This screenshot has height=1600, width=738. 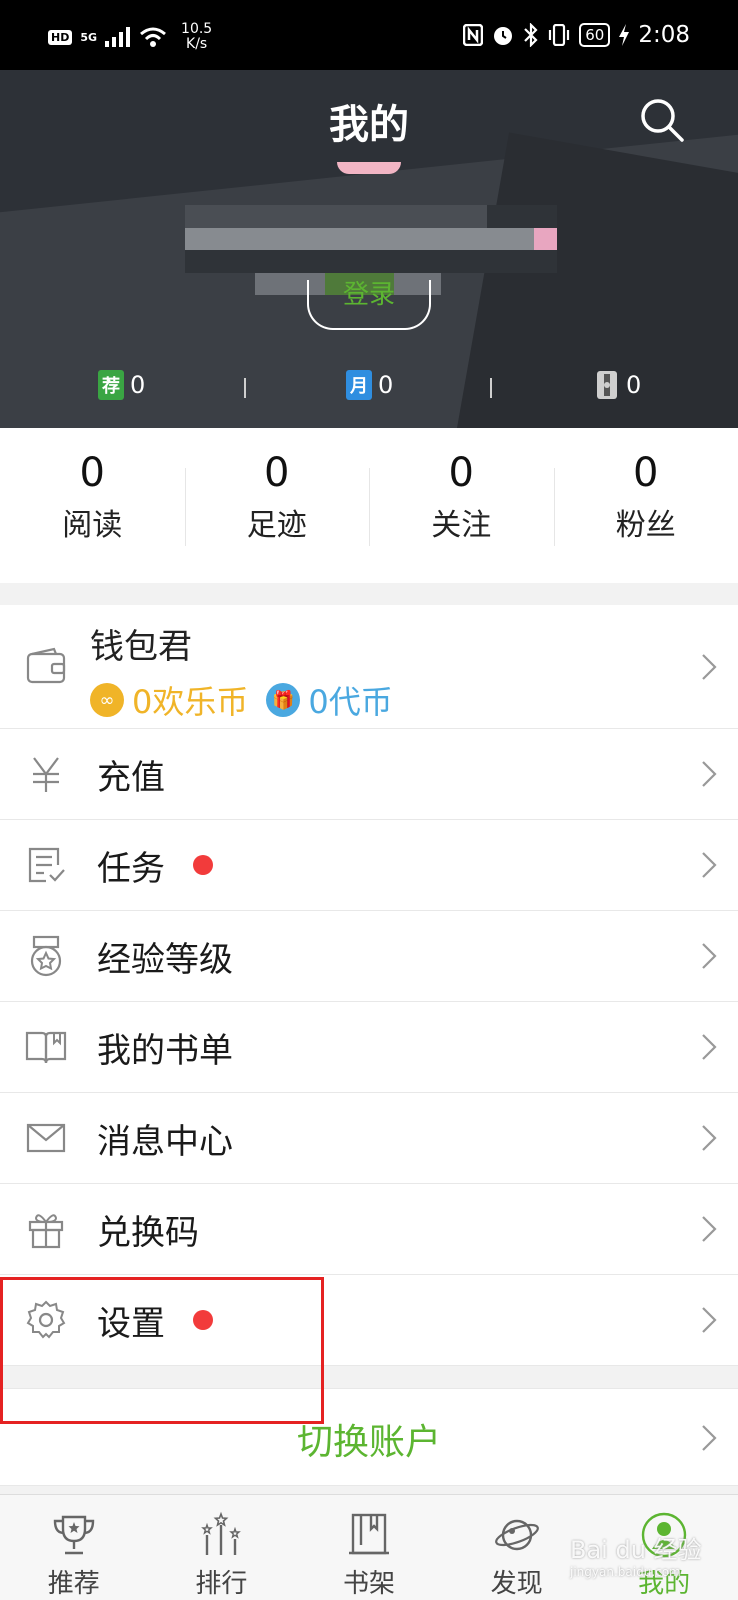 What do you see at coordinates (663, 121) in the screenshot?
I see `search-icon` at bounding box center [663, 121].